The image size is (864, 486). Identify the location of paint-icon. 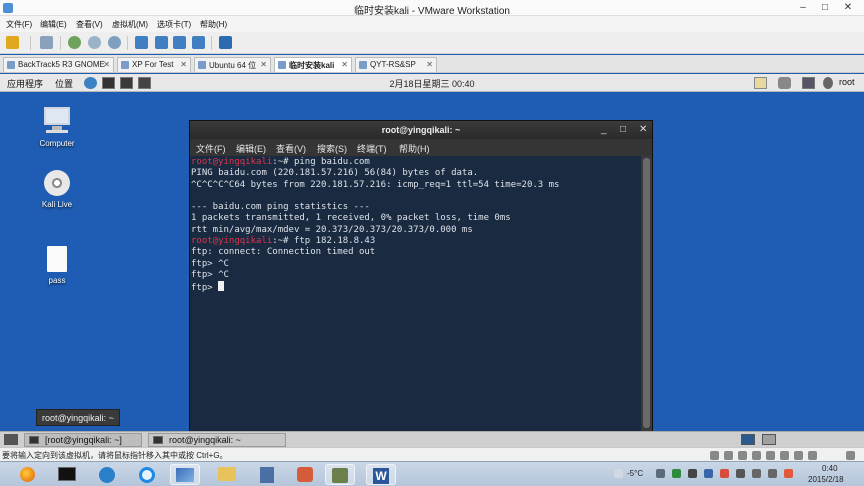
(305, 474).